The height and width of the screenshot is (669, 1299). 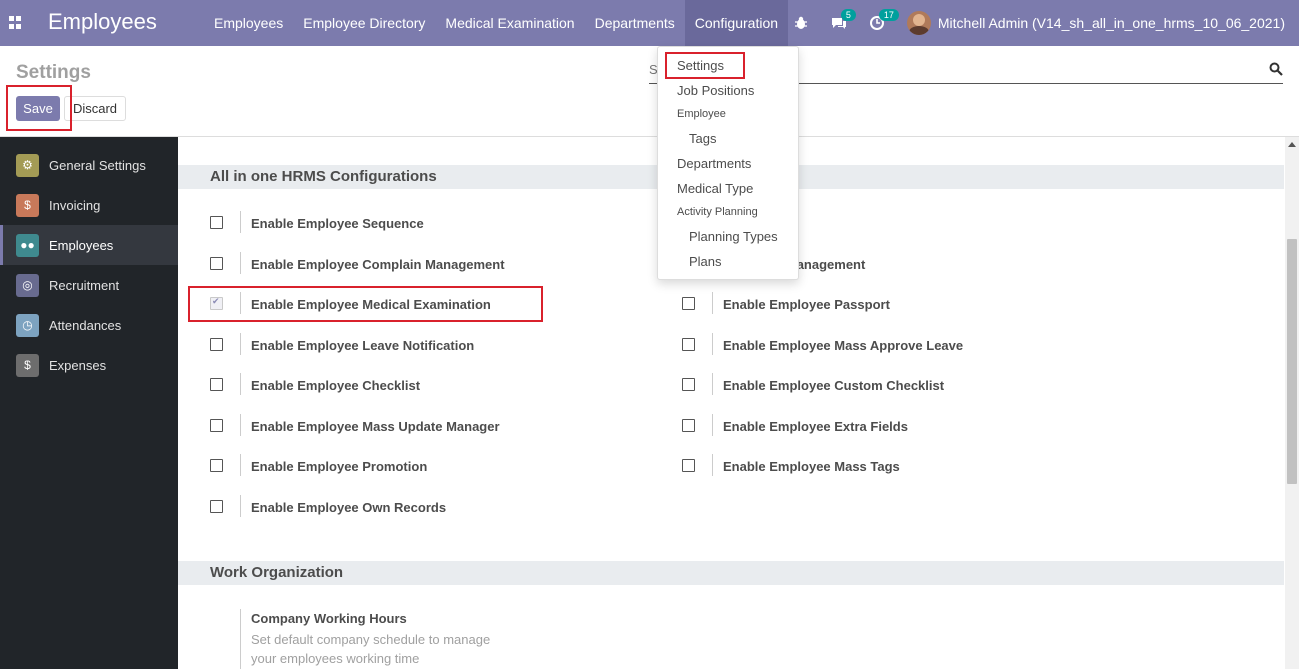 What do you see at coordinates (918, 23) in the screenshot?
I see `user-avatar` at bounding box center [918, 23].